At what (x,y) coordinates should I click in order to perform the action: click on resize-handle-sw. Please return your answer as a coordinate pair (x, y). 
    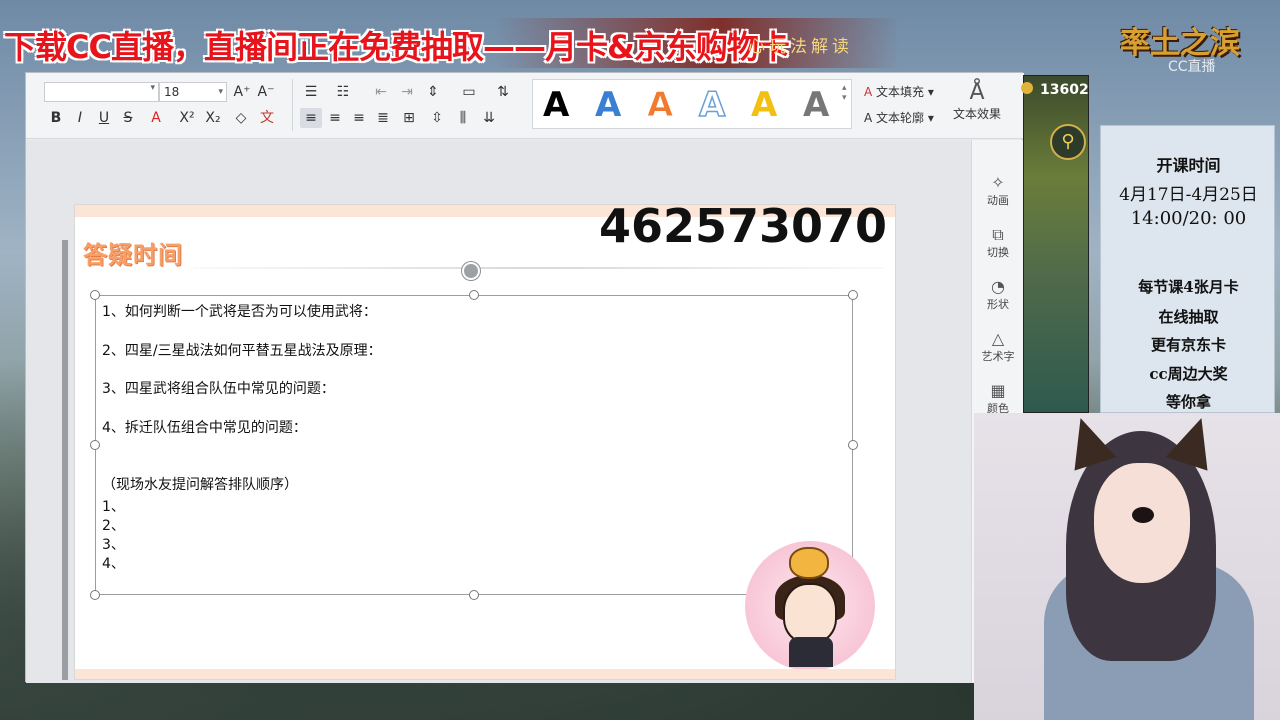
    Looking at the image, I should click on (95, 595).